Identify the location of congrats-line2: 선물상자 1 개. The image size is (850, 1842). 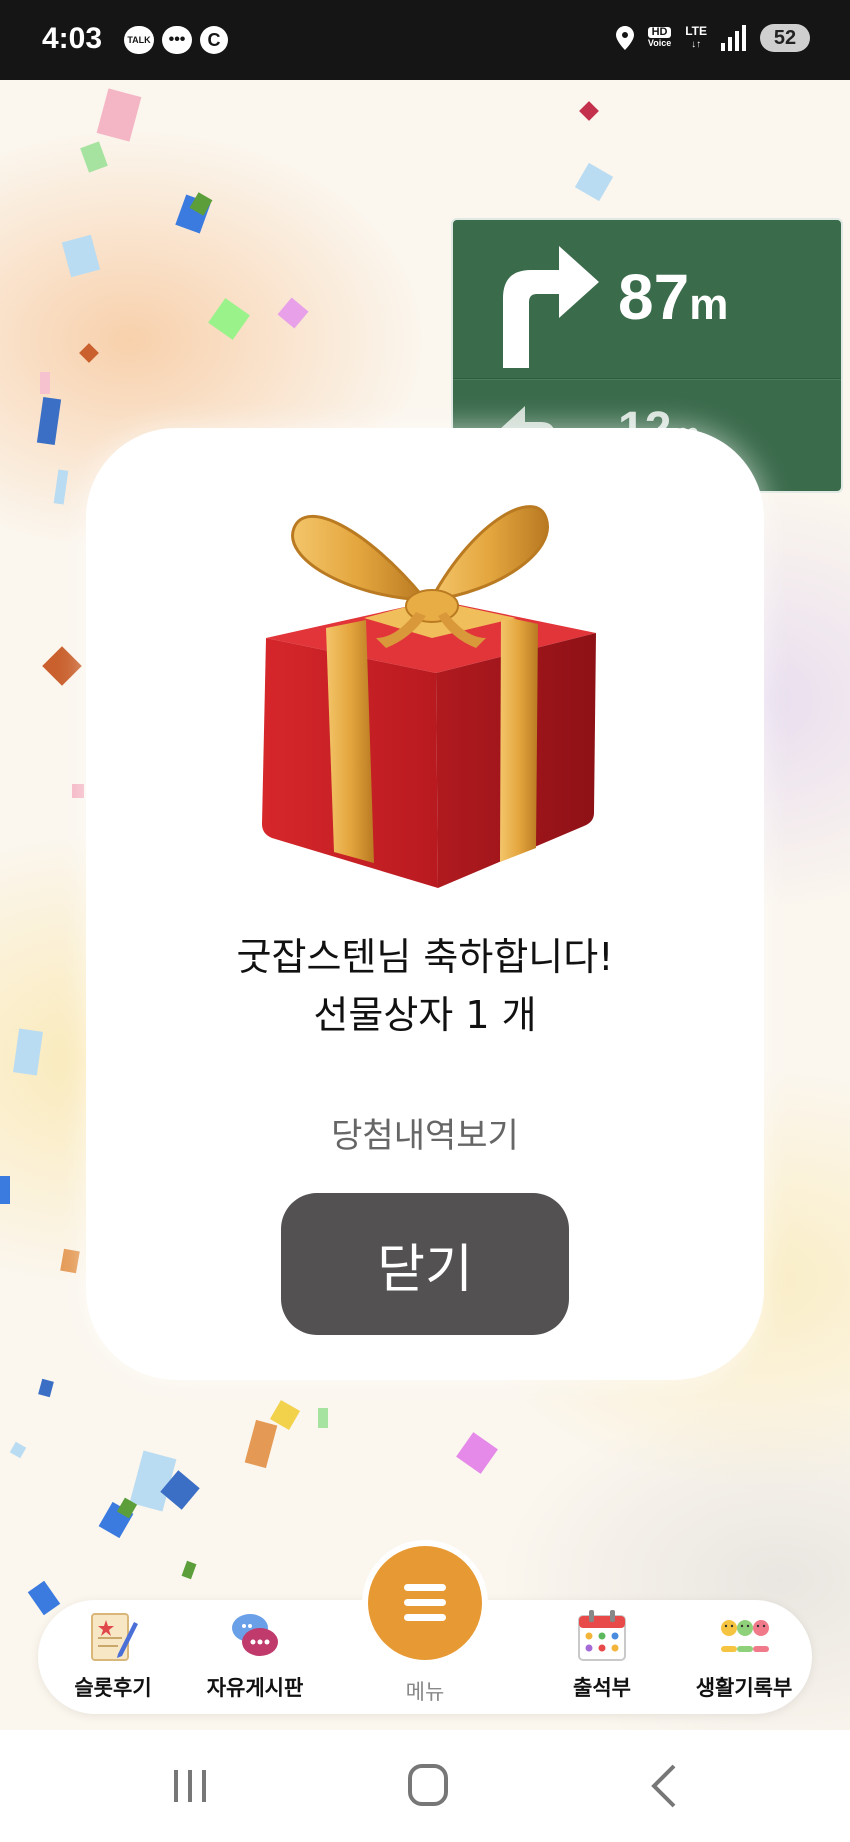
(425, 1015).